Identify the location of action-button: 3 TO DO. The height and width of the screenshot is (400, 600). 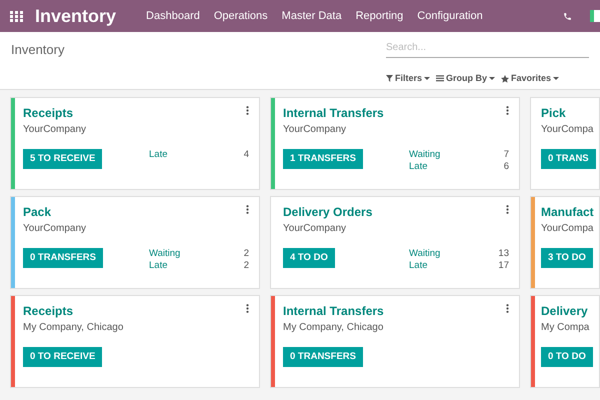
(567, 258).